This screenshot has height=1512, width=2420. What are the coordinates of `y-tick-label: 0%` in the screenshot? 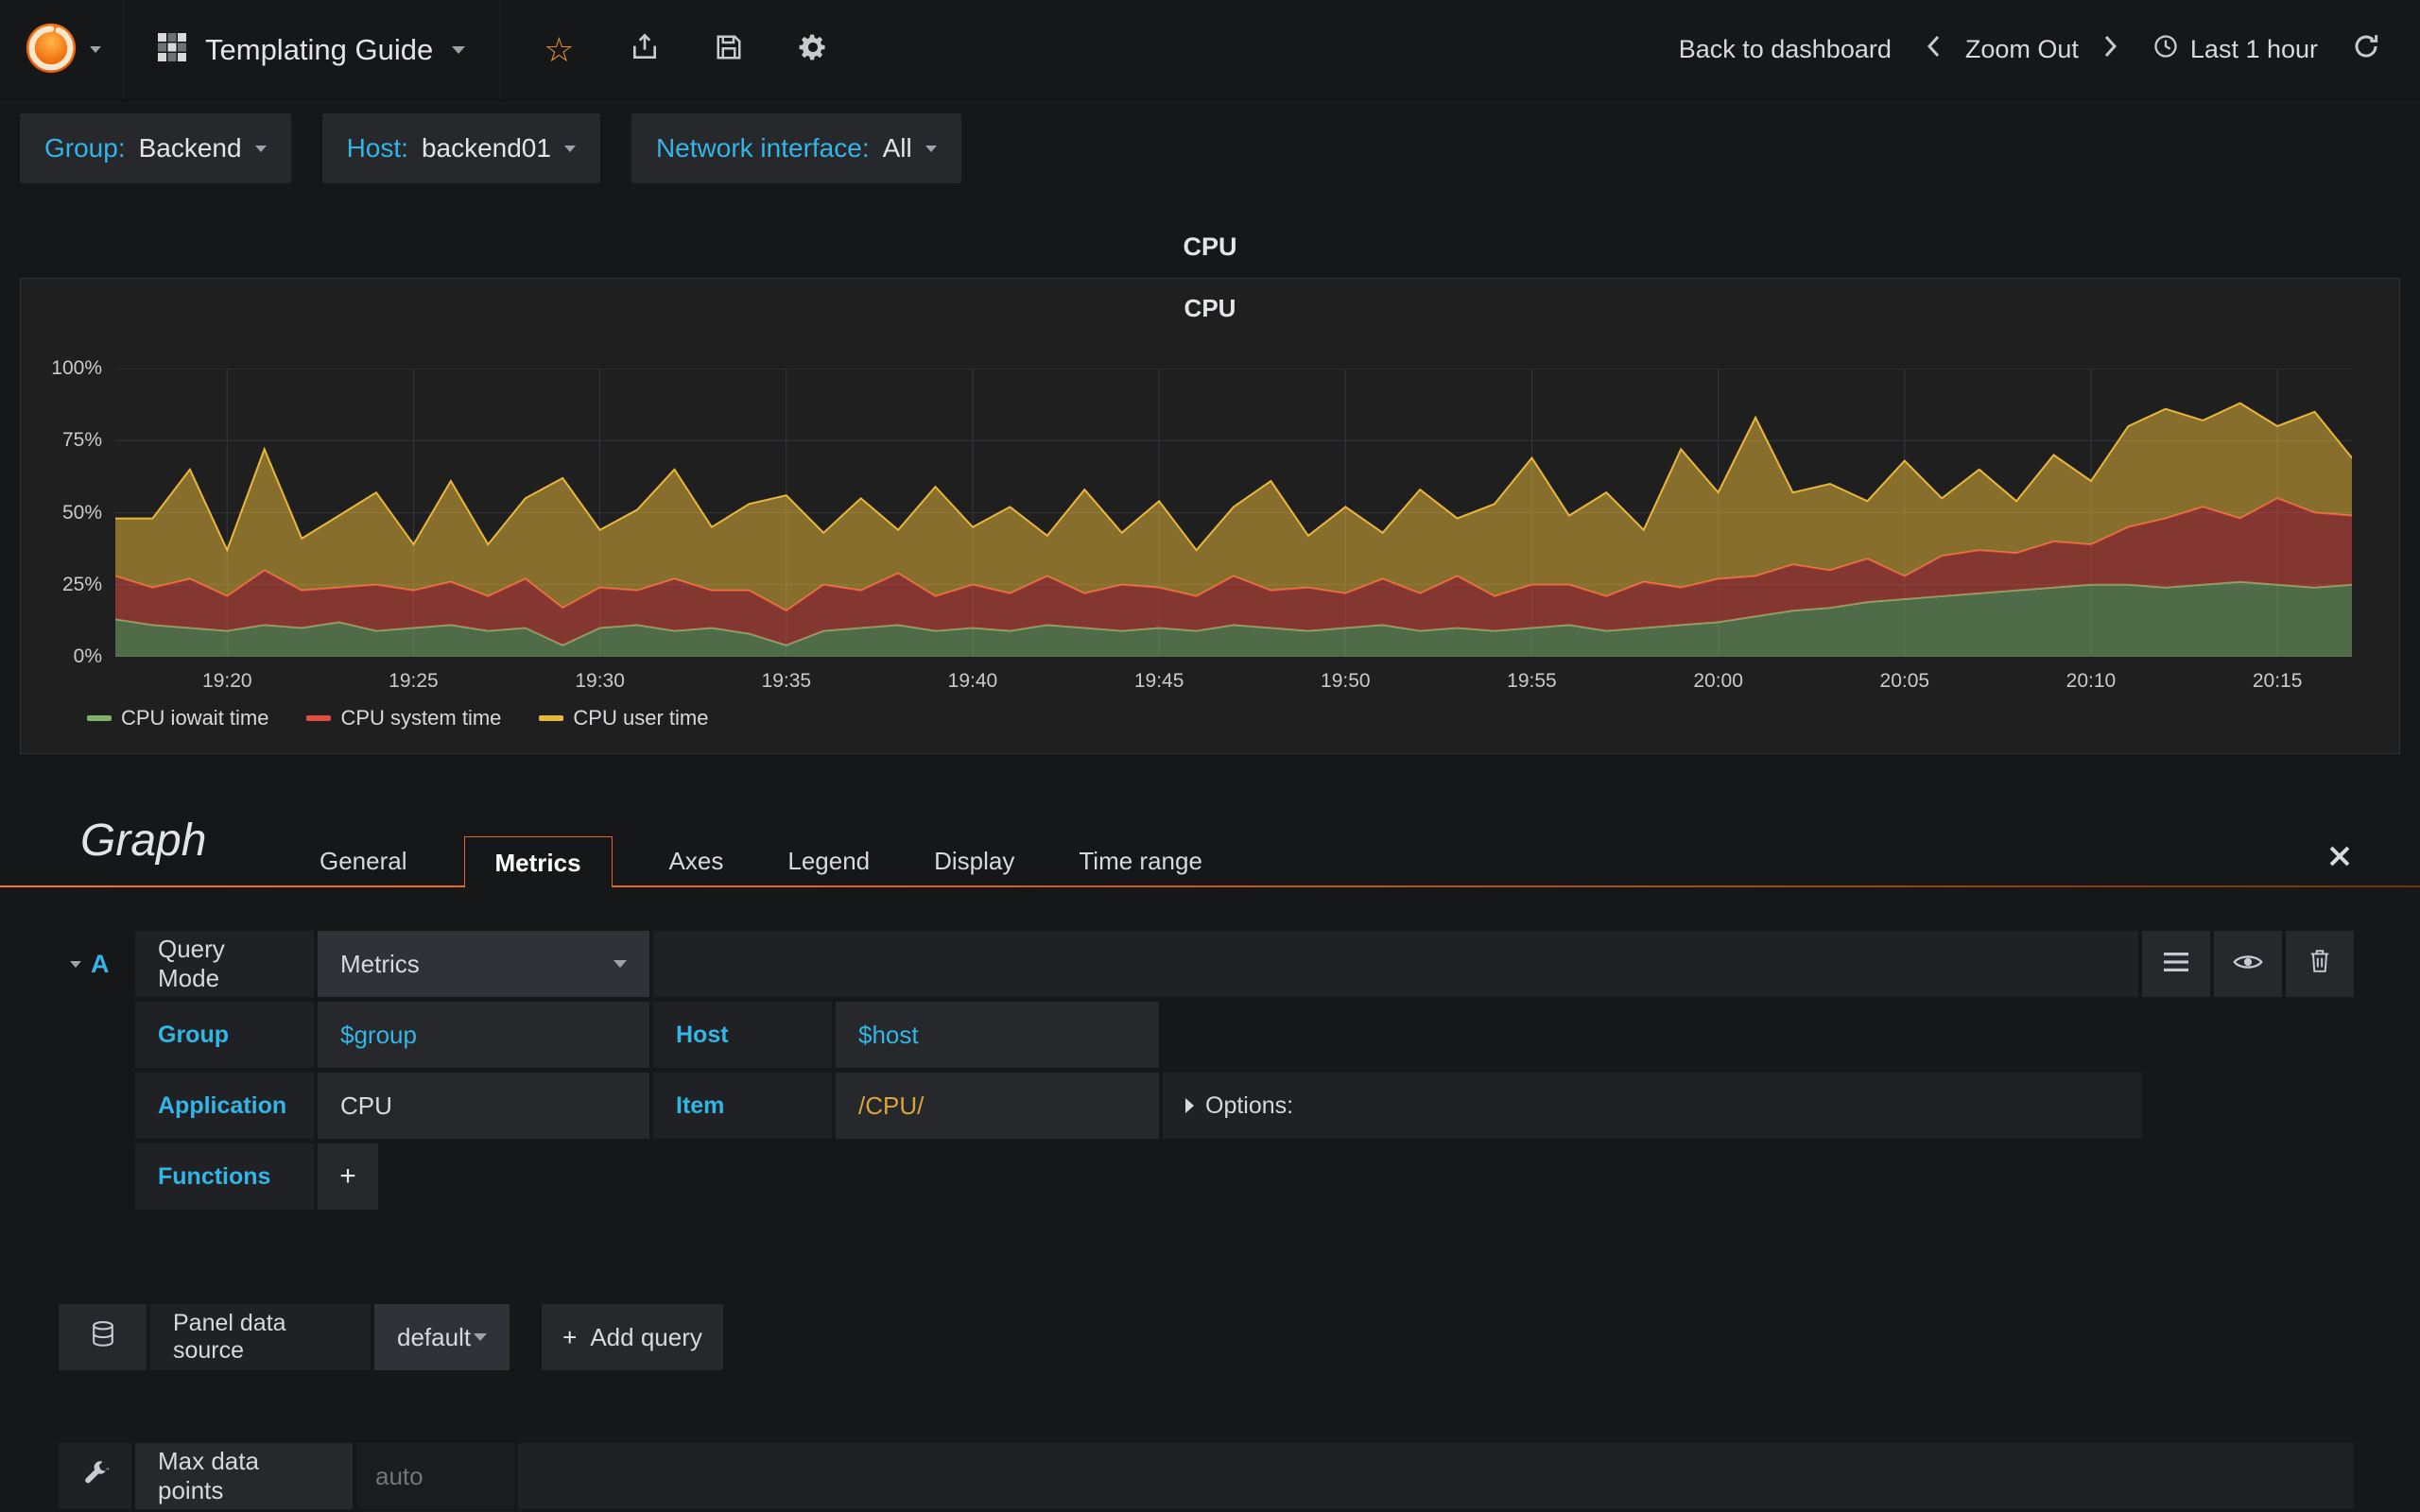 It's located at (87, 656).